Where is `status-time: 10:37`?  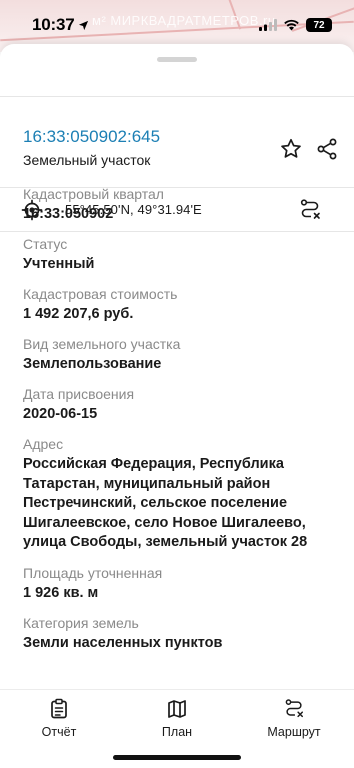 status-time: 10:37 is located at coordinates (60, 25).